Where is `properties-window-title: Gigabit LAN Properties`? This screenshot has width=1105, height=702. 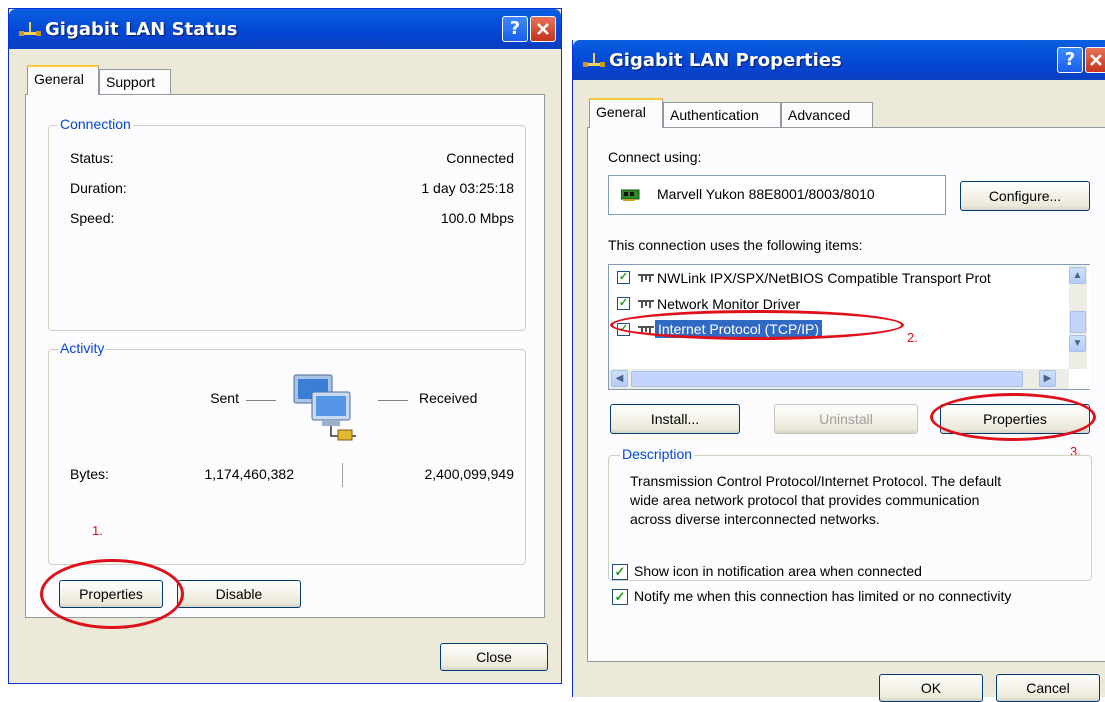
properties-window-title: Gigabit LAN Properties is located at coordinates (725, 60).